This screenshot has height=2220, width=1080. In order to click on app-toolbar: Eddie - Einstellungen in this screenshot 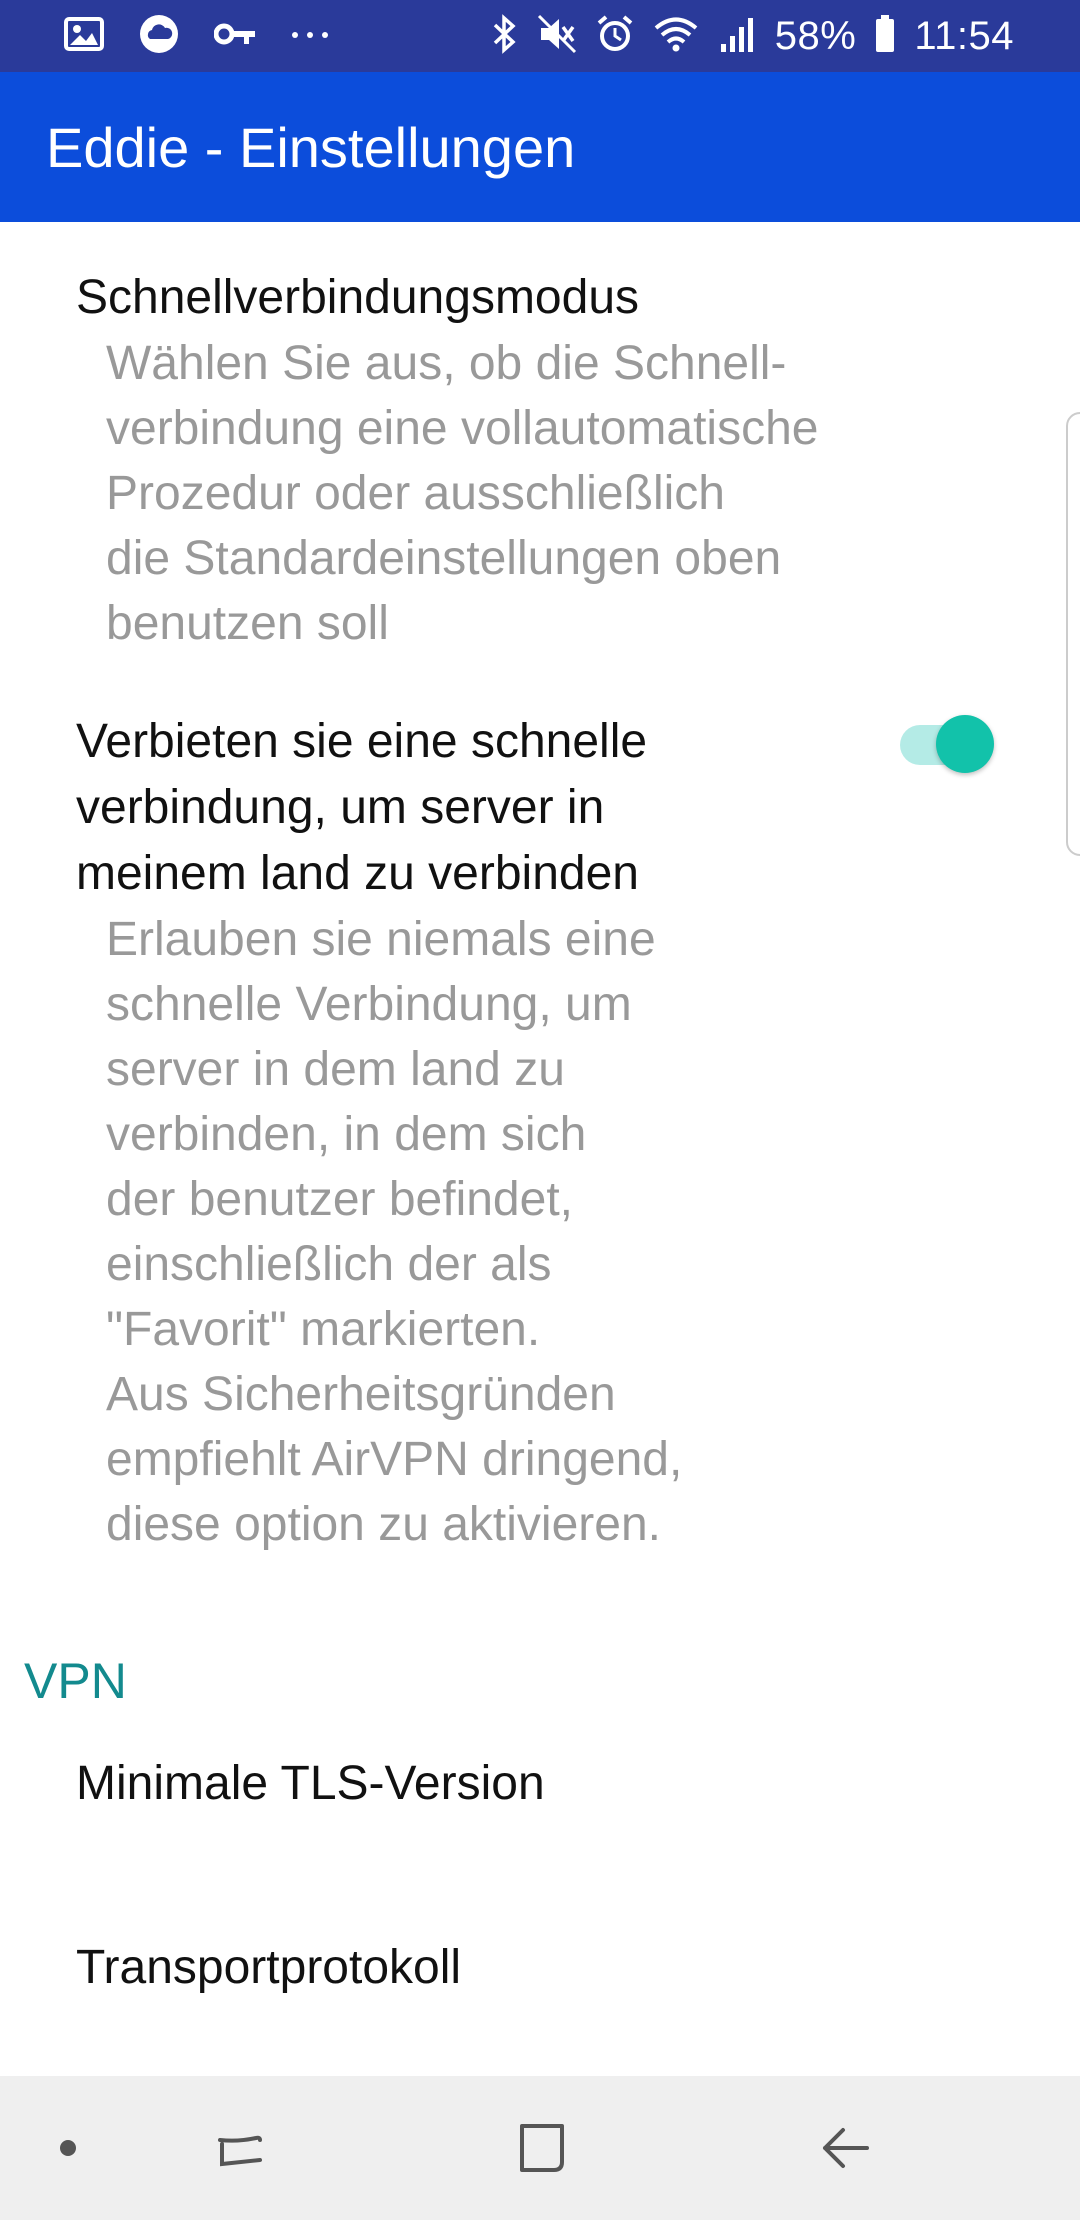, I will do `click(540, 147)`.